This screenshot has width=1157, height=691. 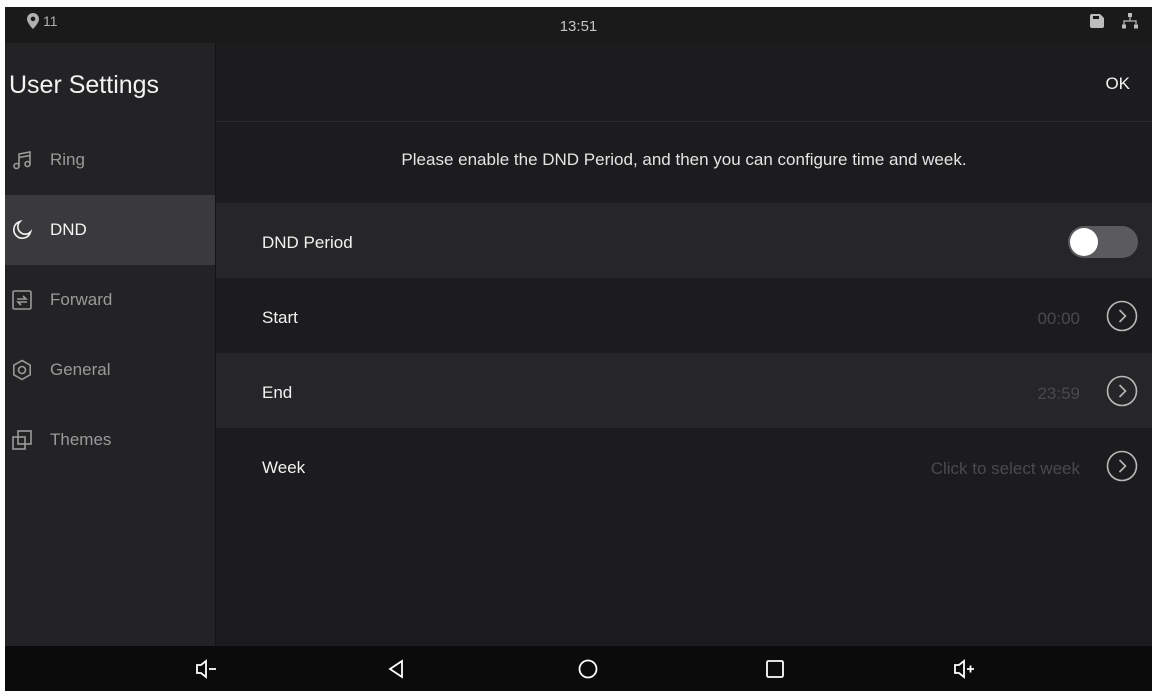 What do you see at coordinates (67, 159) in the screenshot?
I see `sidebar-item-label: Ring` at bounding box center [67, 159].